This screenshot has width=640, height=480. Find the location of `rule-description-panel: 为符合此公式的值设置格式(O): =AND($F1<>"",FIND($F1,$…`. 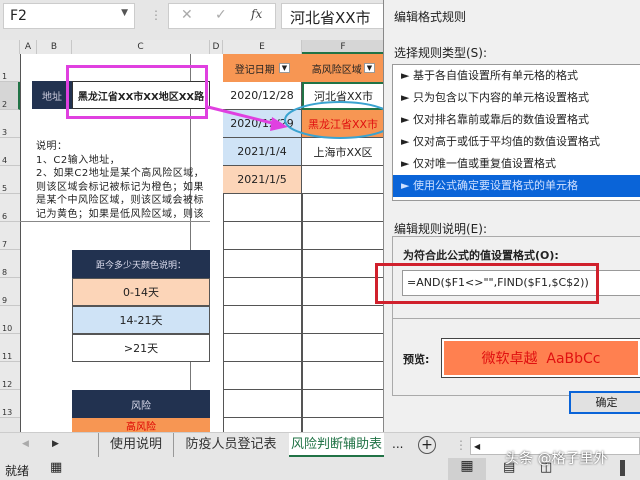

rule-description-panel: 为符合此公式的值设置格式(O): =AND($F1<>"",FIND($F1,$… is located at coordinates (516, 316).